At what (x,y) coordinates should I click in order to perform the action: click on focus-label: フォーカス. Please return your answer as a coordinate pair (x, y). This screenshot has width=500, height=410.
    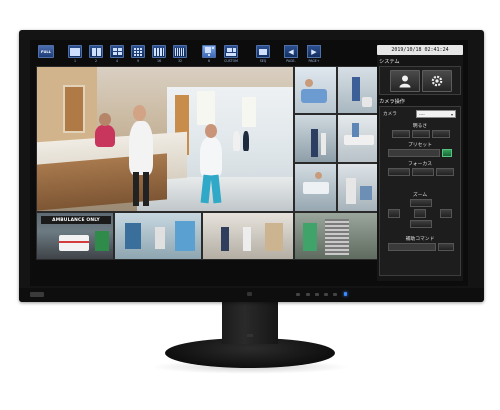
    Looking at the image, I should click on (420, 164).